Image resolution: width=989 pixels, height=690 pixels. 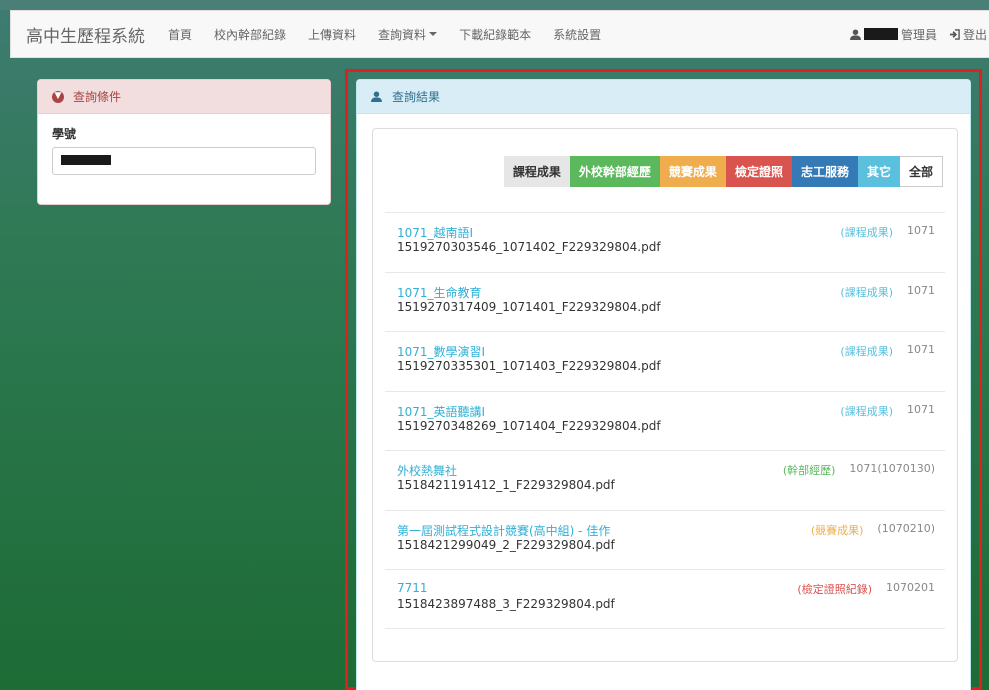 I want to click on logout-link: 登出, so click(x=969, y=34).